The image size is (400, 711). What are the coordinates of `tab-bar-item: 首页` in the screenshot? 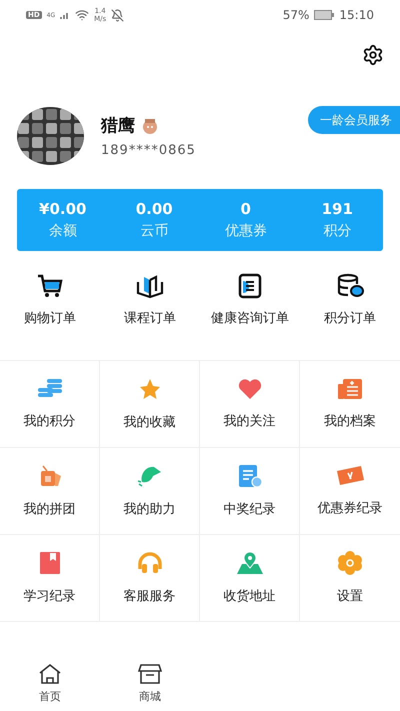 It's located at (50, 685).